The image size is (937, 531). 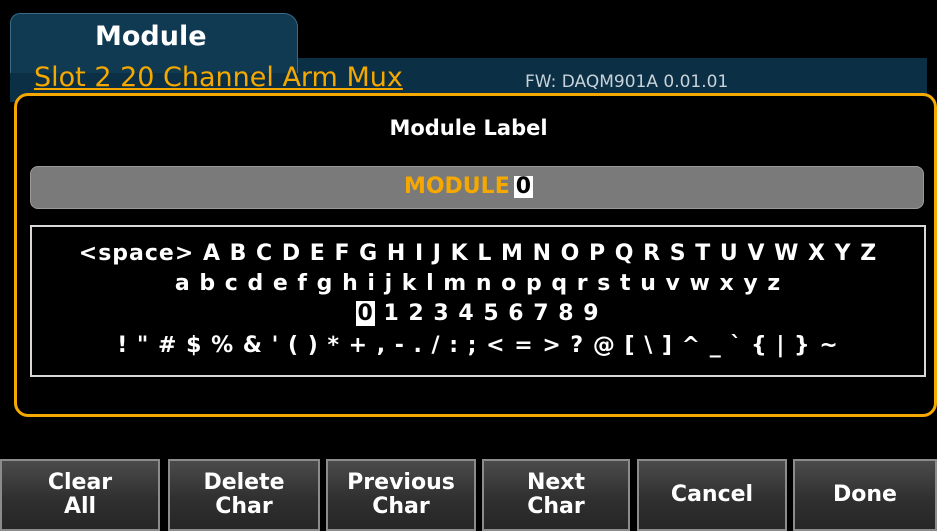 What do you see at coordinates (627, 82) in the screenshot?
I see `firmware-label: FW: DAQM901A 0.01.01` at bounding box center [627, 82].